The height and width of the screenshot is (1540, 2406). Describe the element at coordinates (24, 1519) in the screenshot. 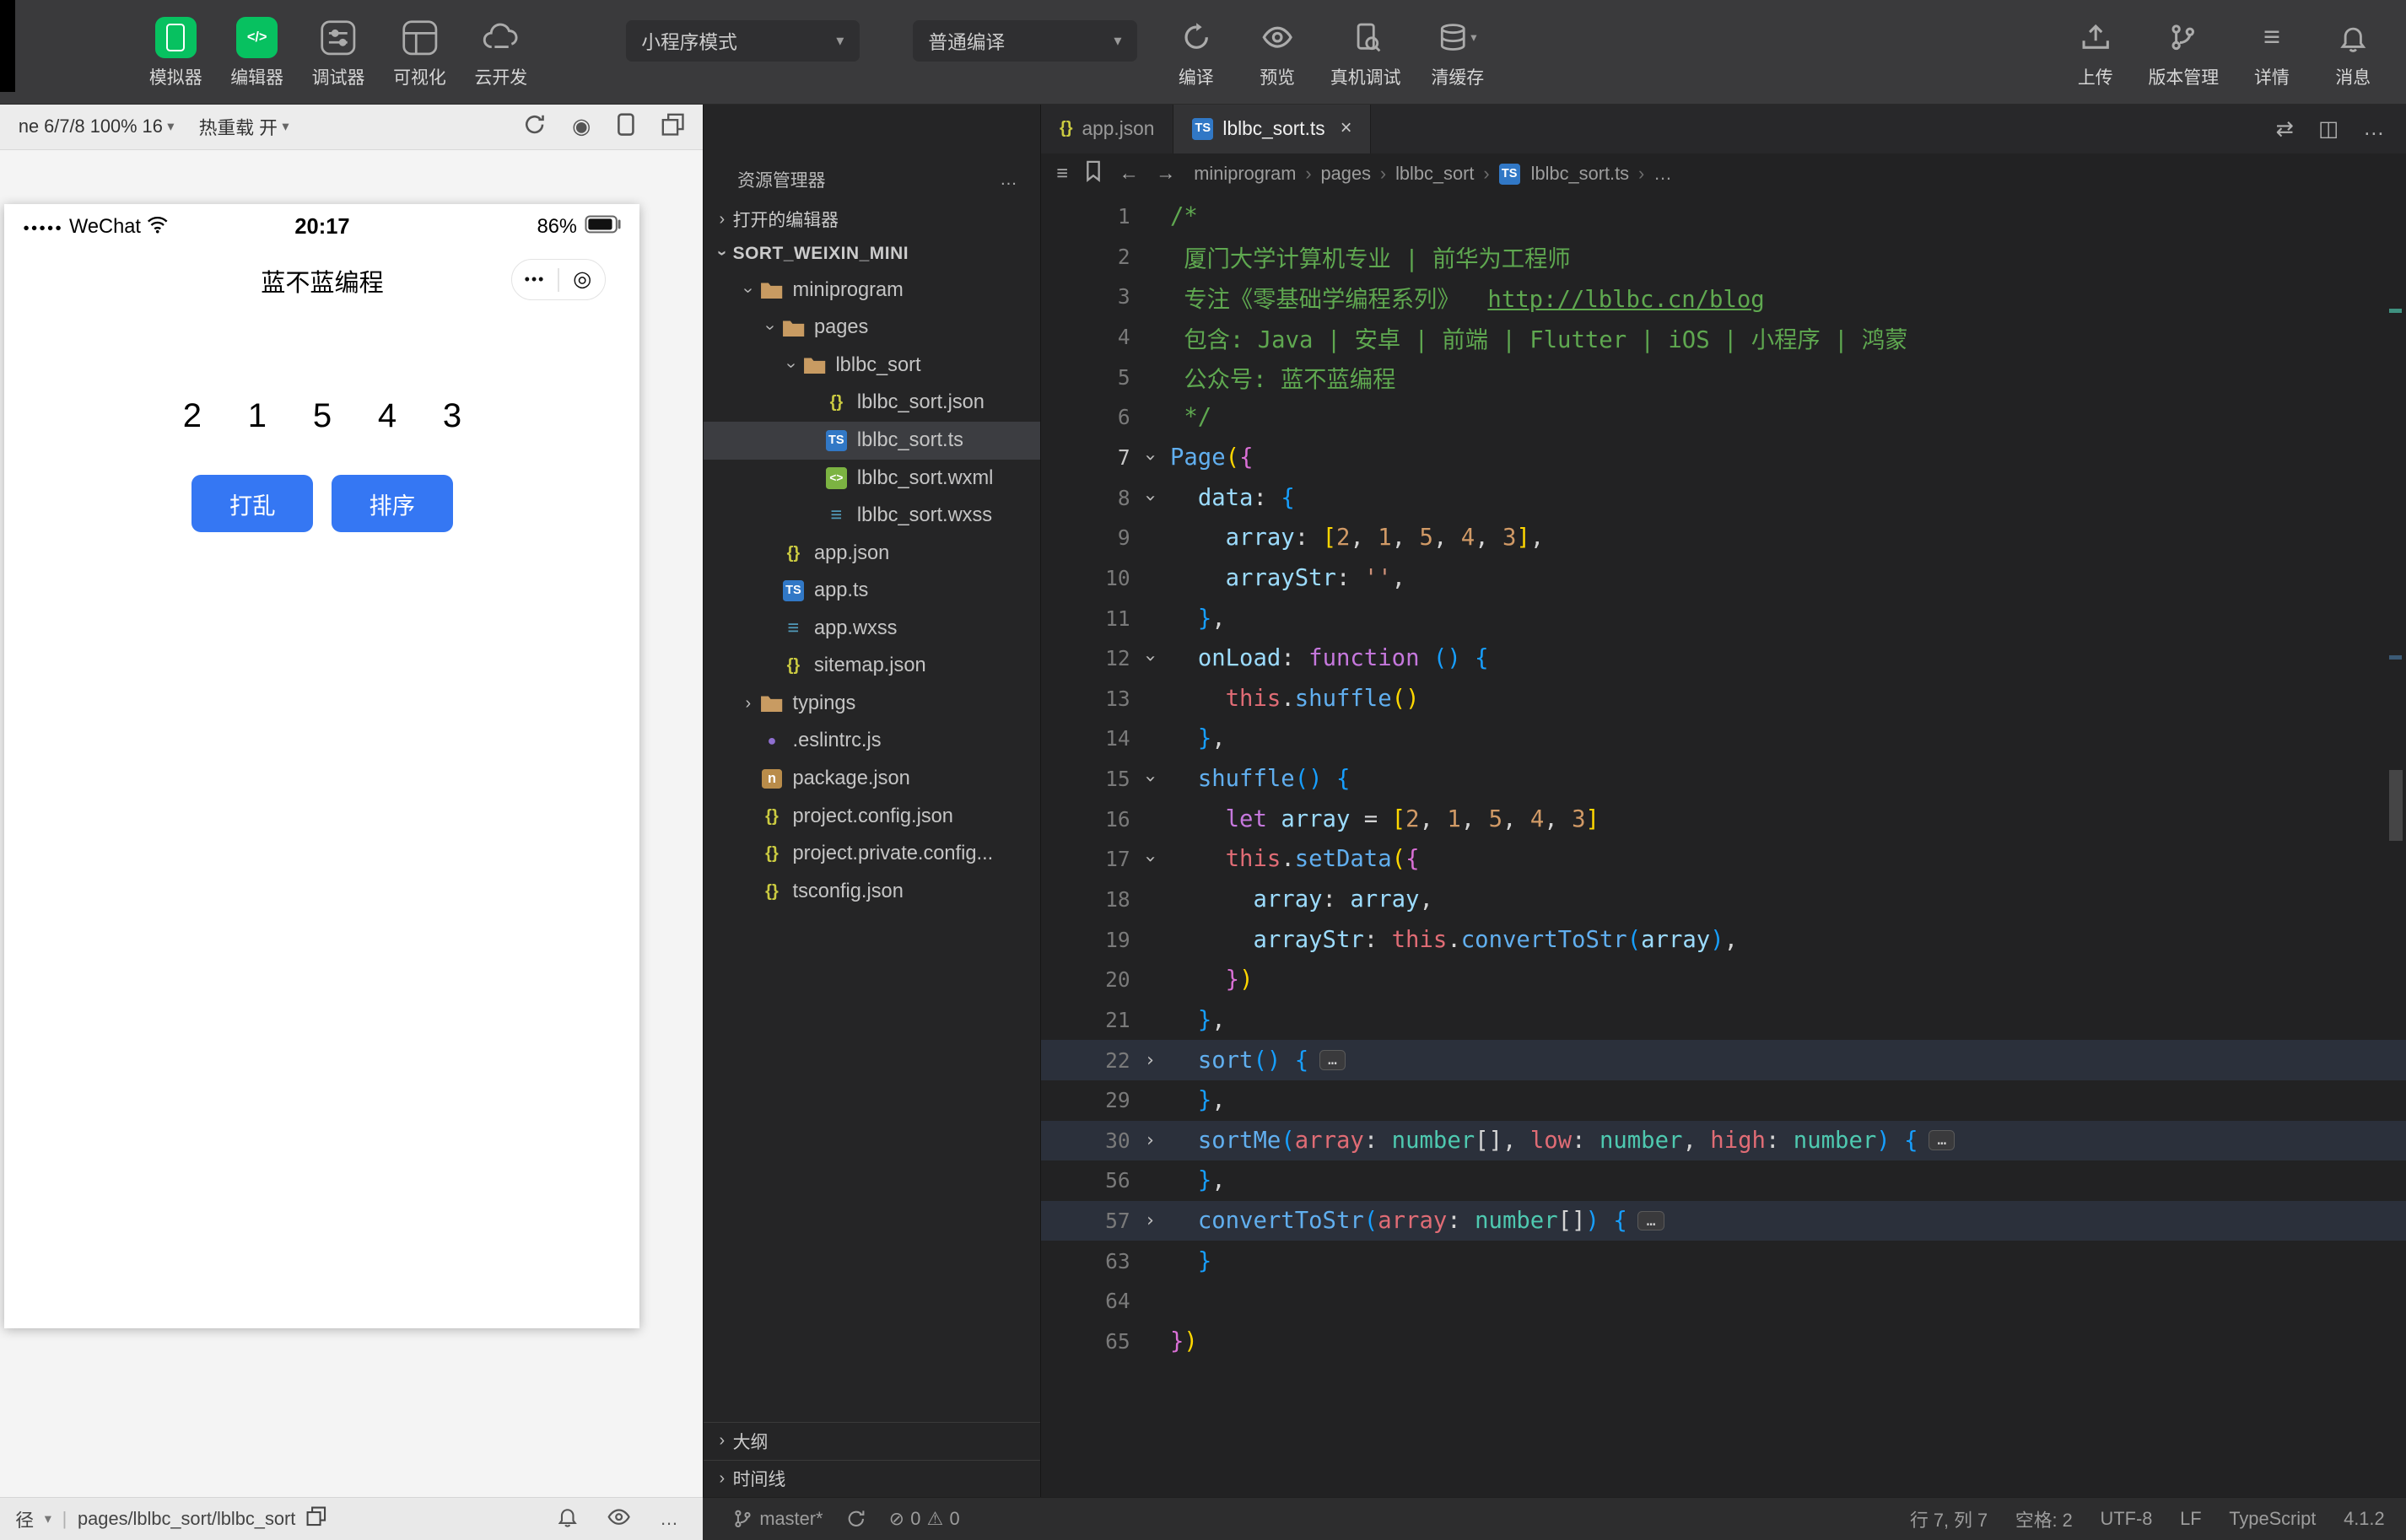

I see `path-mode-label: 径` at that location.